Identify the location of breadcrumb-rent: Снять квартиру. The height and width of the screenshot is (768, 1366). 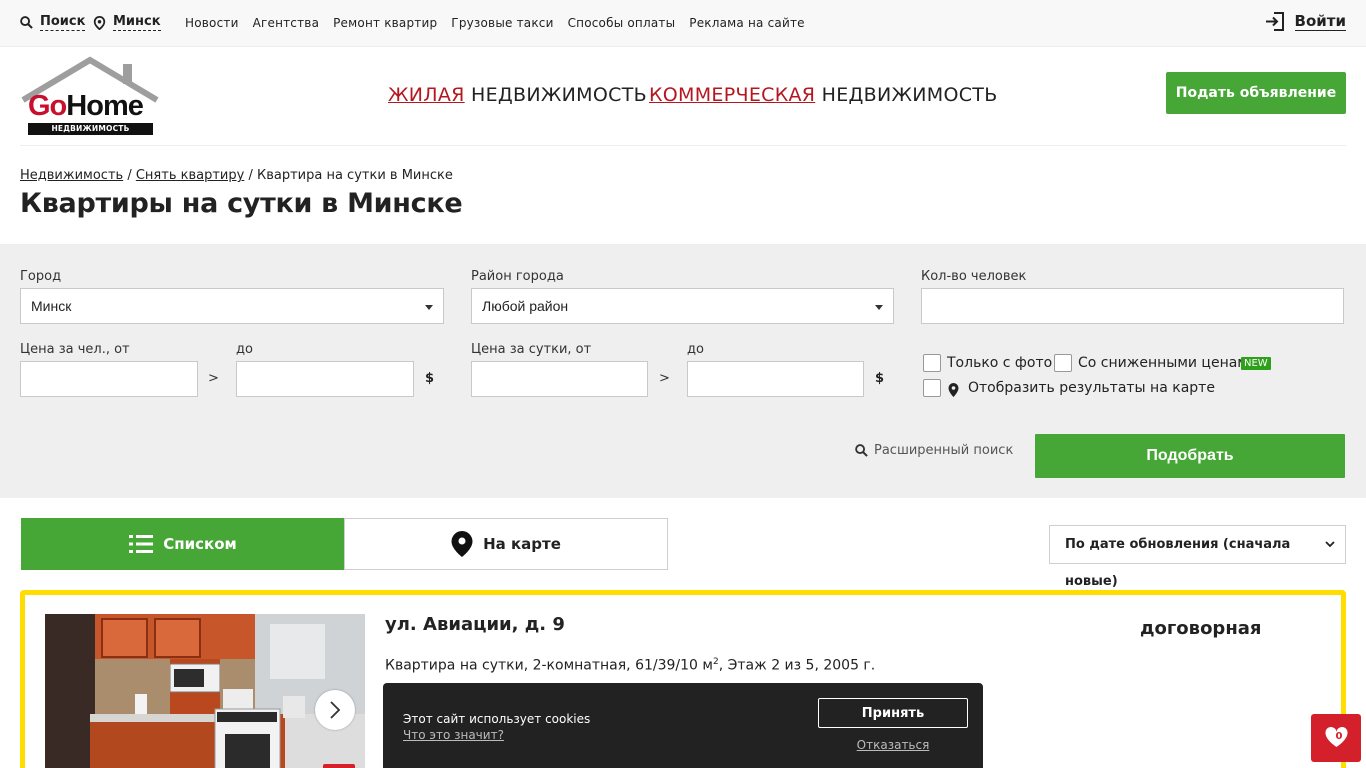
(190, 175).